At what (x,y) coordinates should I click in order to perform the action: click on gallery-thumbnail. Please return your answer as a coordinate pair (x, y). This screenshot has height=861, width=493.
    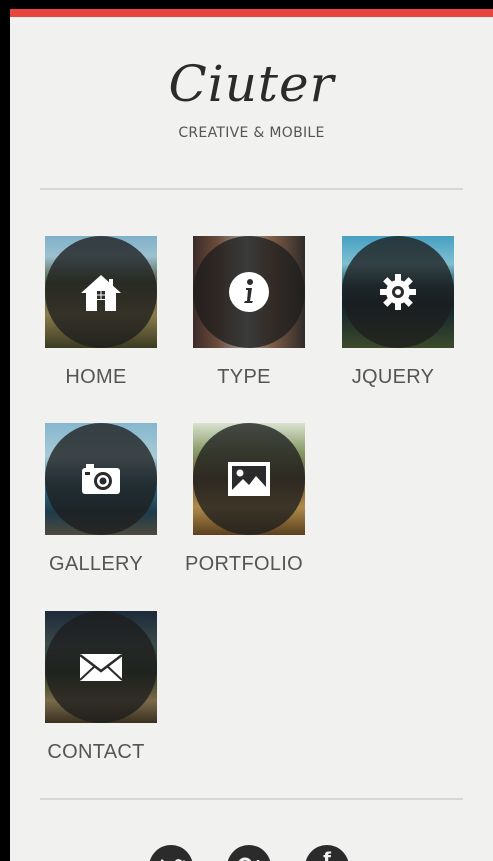
    Looking at the image, I should click on (101, 479).